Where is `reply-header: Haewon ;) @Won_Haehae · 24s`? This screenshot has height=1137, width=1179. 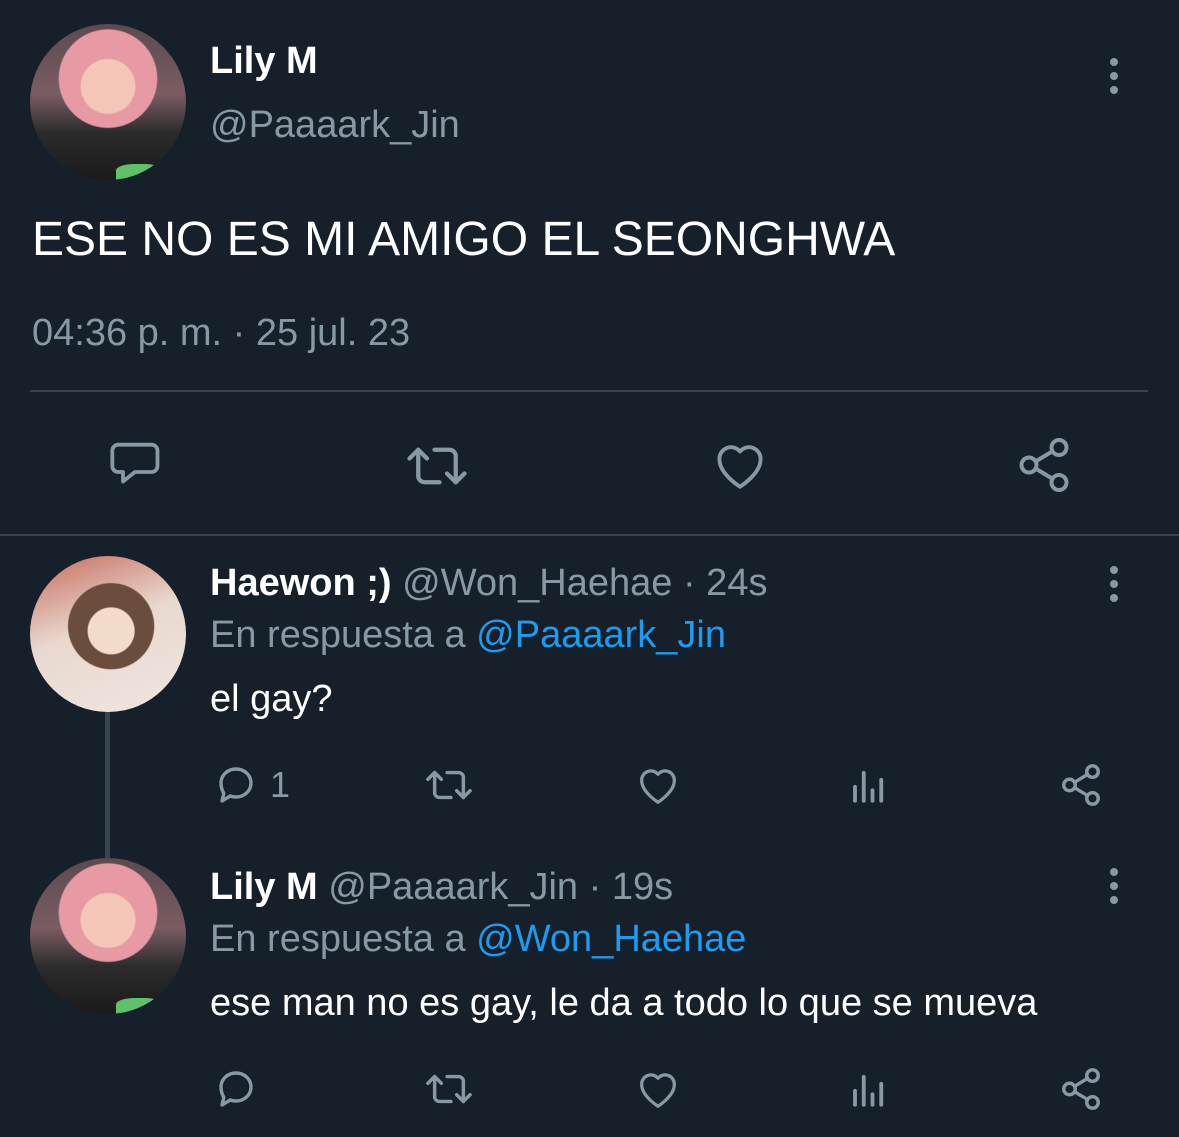
reply-header: Haewon ;) @Won_Haehae · 24s is located at coordinates (488, 583).